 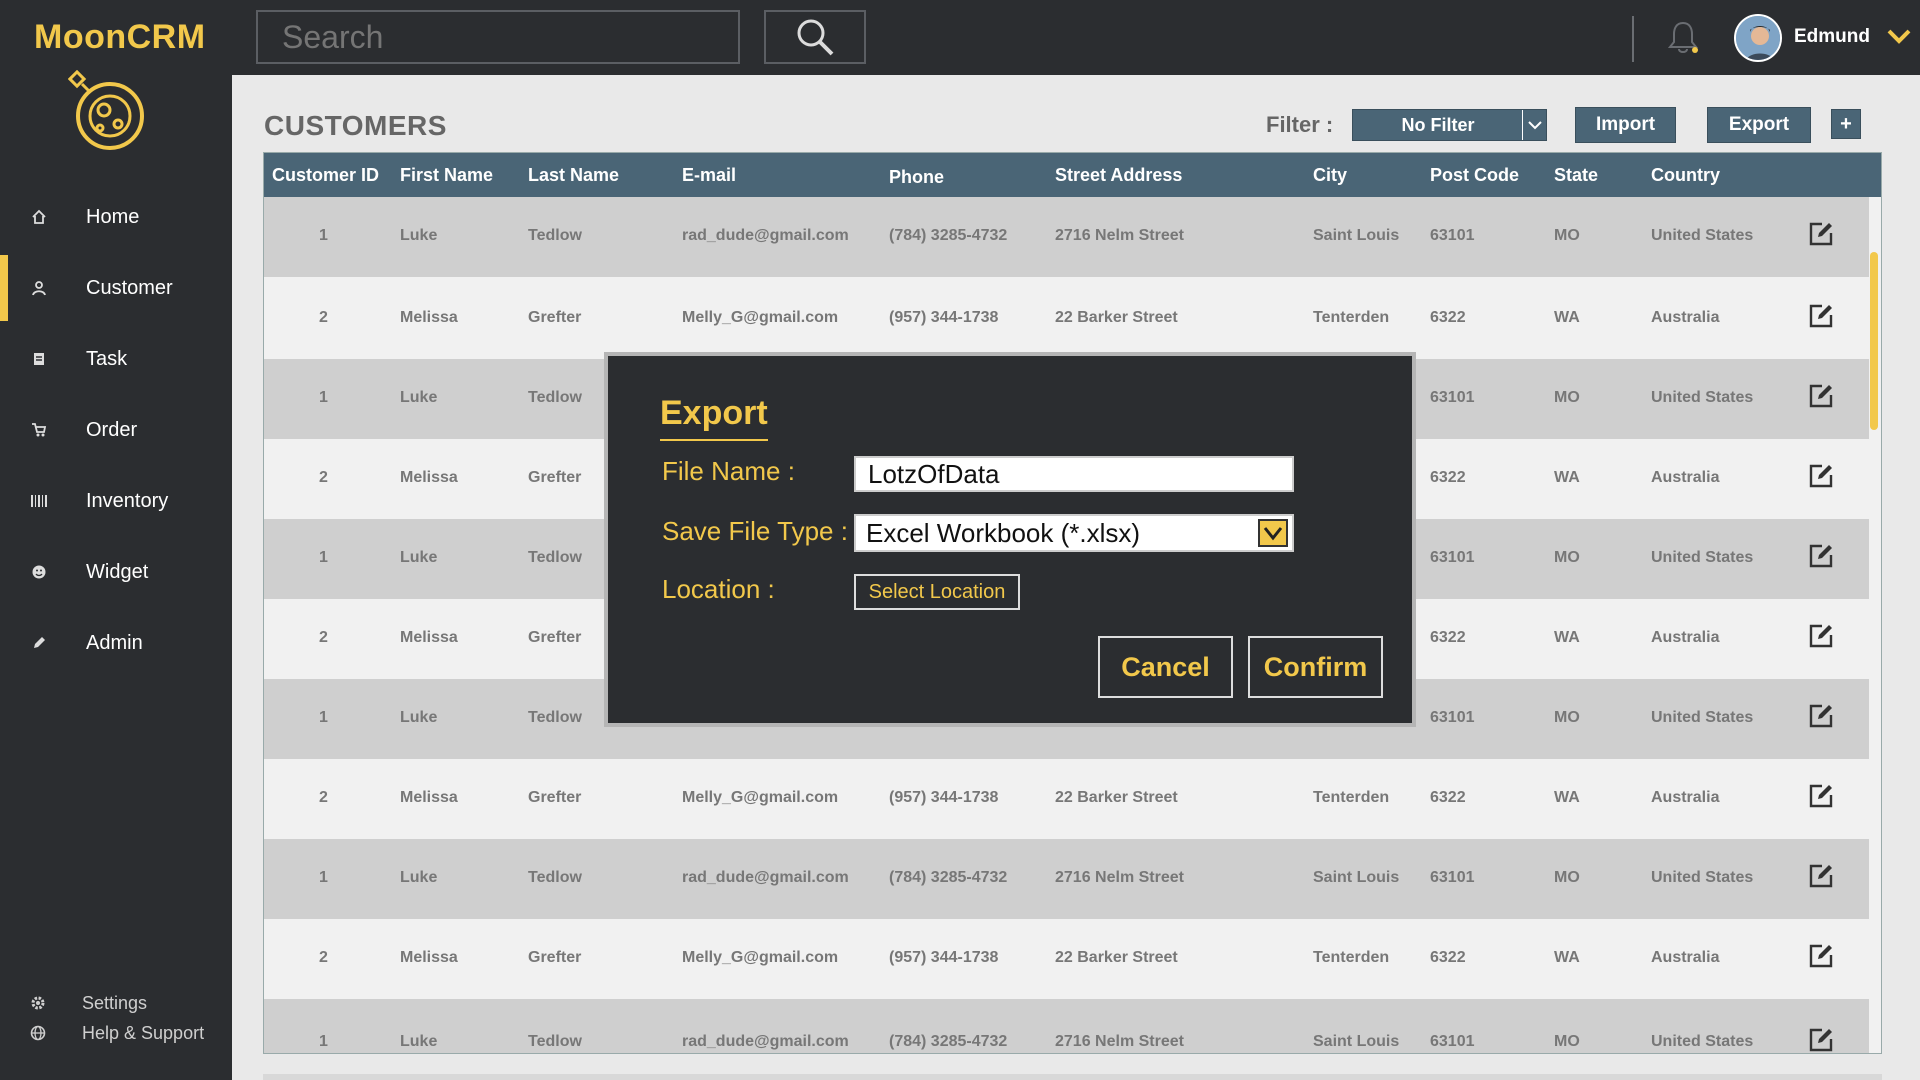 What do you see at coordinates (1759, 125) in the screenshot?
I see `export-button: Export` at bounding box center [1759, 125].